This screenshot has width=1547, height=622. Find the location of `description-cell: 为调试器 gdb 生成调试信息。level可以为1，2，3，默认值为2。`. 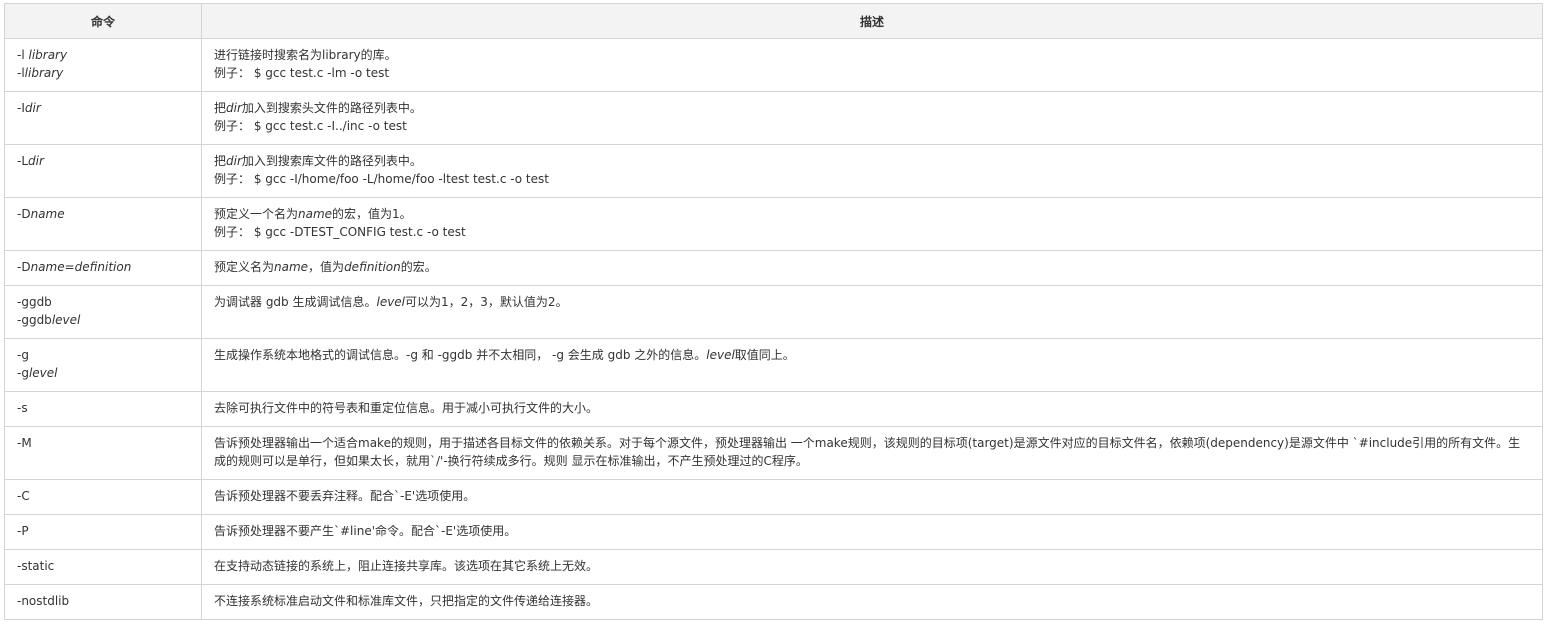

description-cell: 为调试器 gdb 生成调试信息。level可以为1，2，3，默认值为2。 is located at coordinates (872, 312).